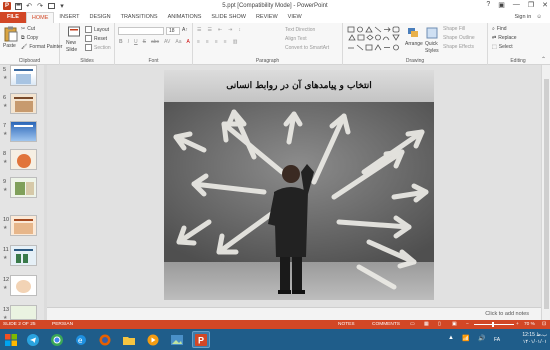 The image size is (550, 350). I want to click on paste-icon, so click(11, 34).